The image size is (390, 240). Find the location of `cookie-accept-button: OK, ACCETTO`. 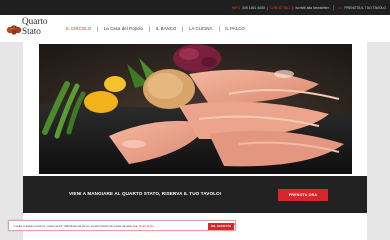

cookie-accept-button: OK, ACCETTO is located at coordinates (221, 226).